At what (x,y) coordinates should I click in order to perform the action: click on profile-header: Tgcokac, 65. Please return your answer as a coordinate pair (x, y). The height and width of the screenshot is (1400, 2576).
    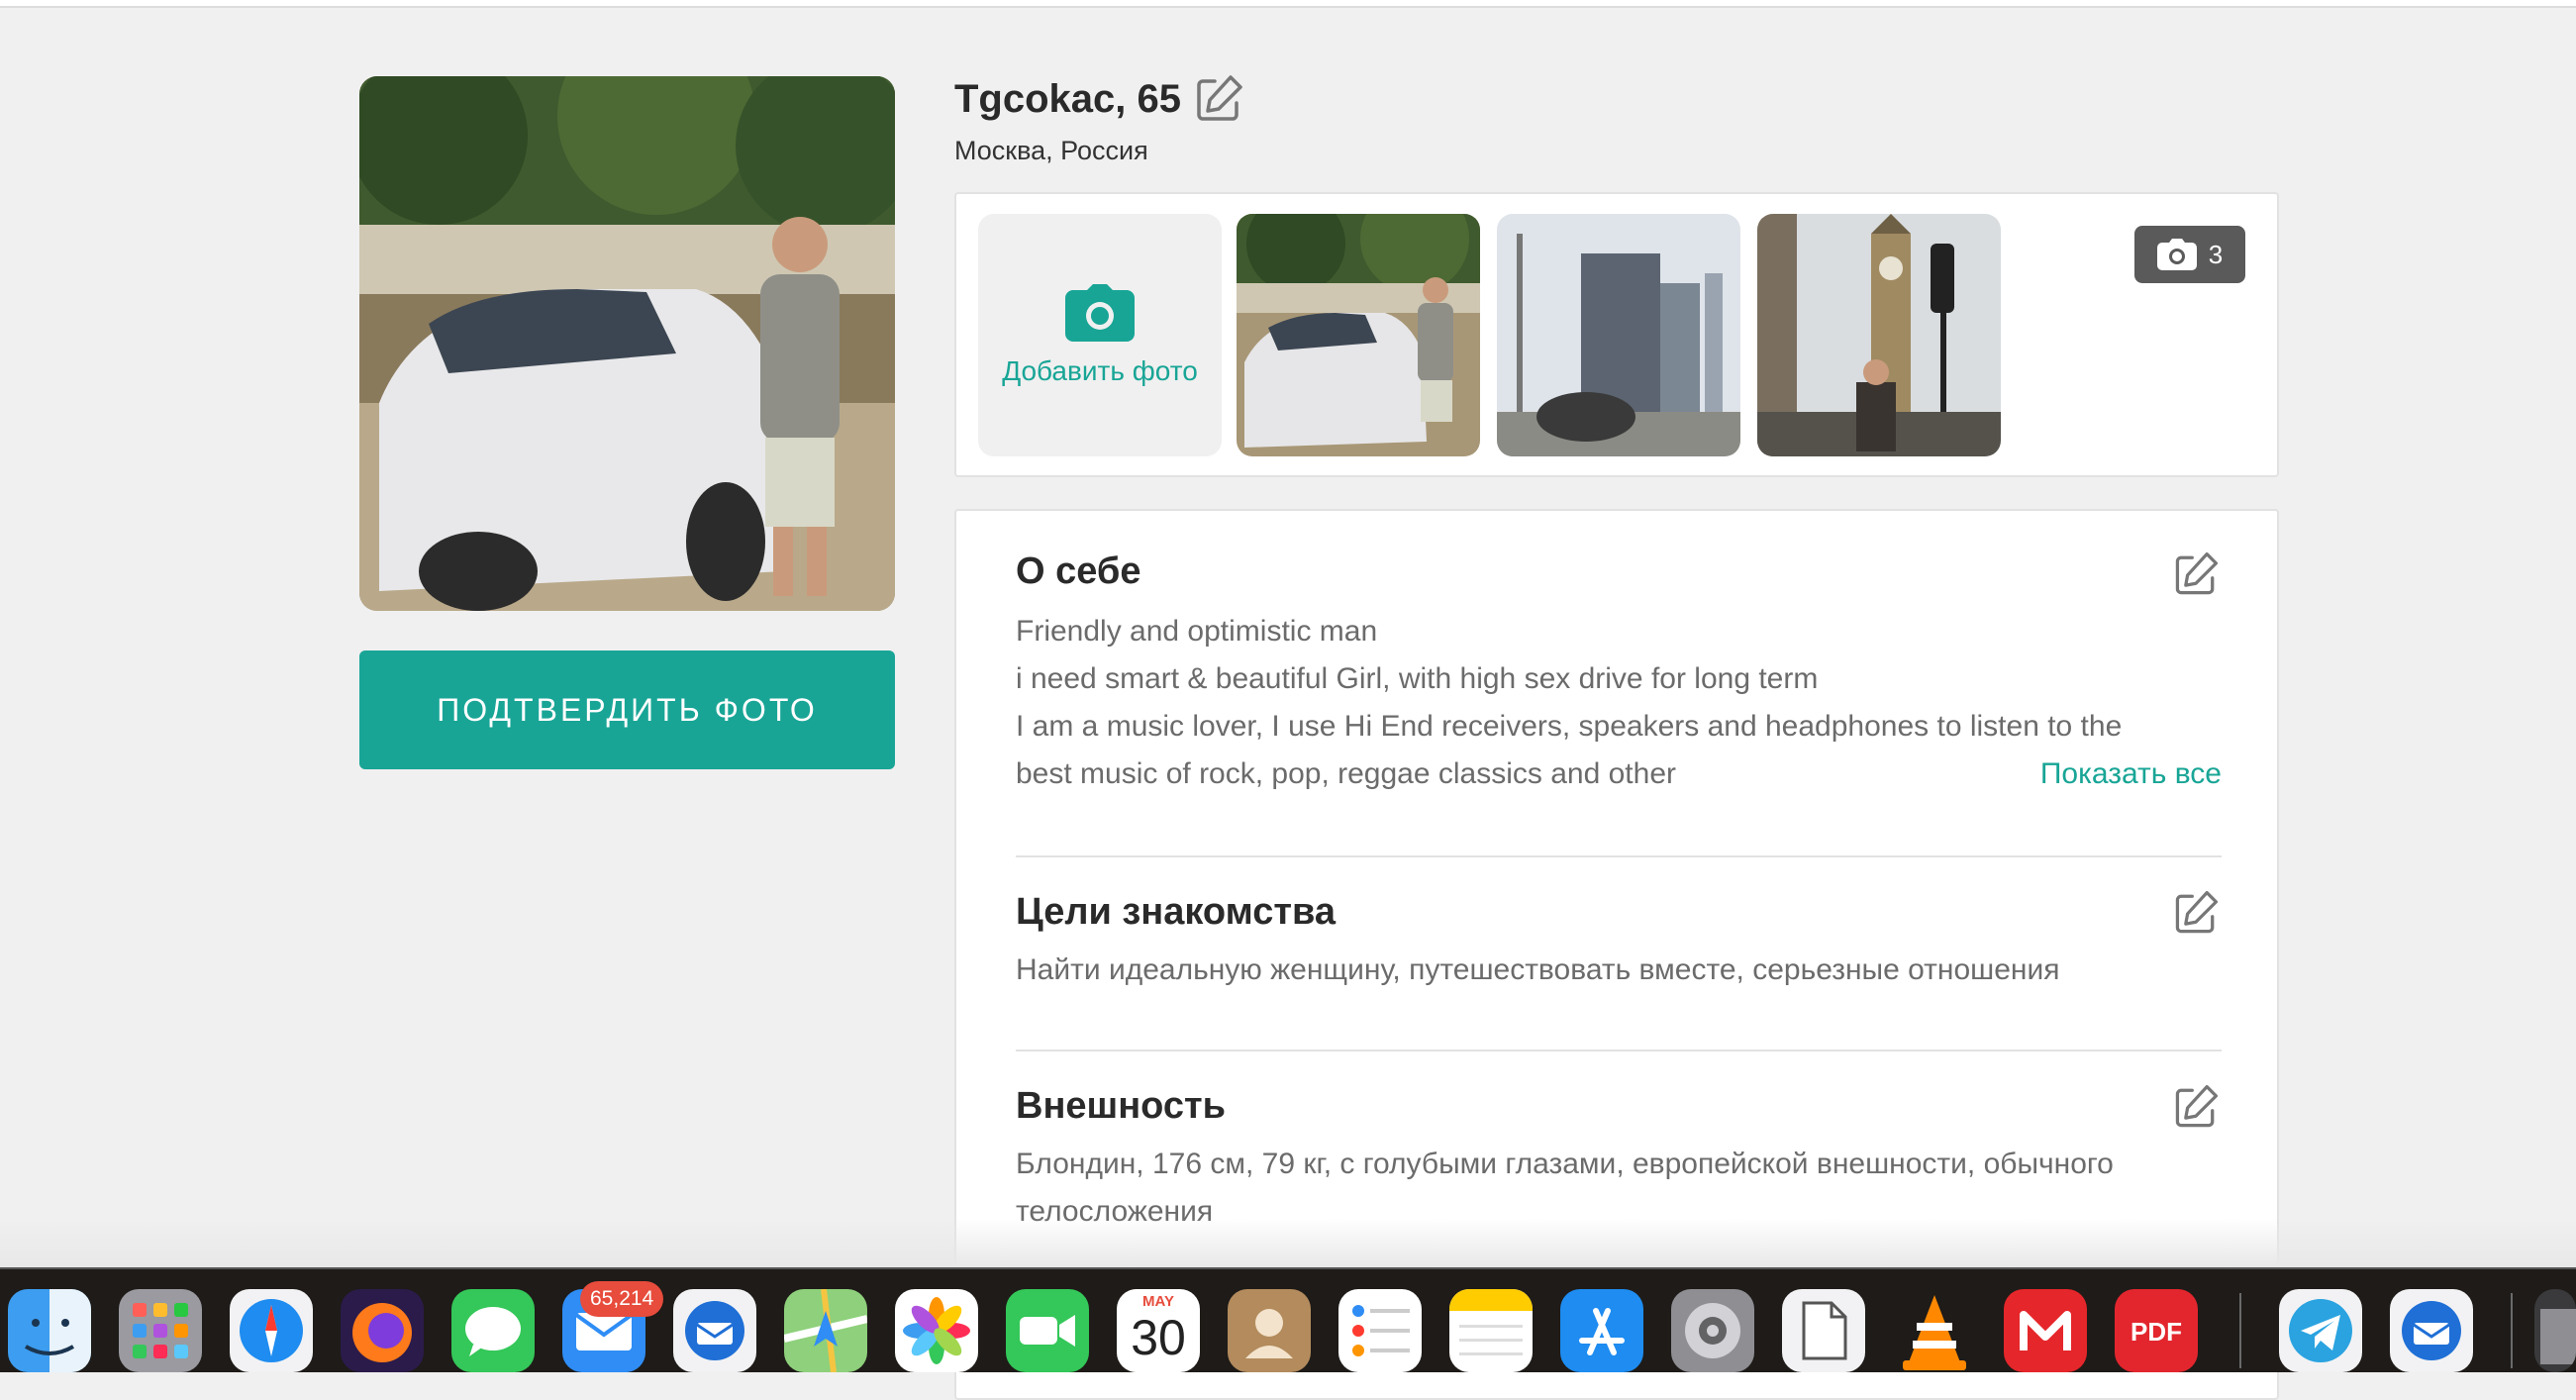
    Looking at the image, I should click on (1100, 99).